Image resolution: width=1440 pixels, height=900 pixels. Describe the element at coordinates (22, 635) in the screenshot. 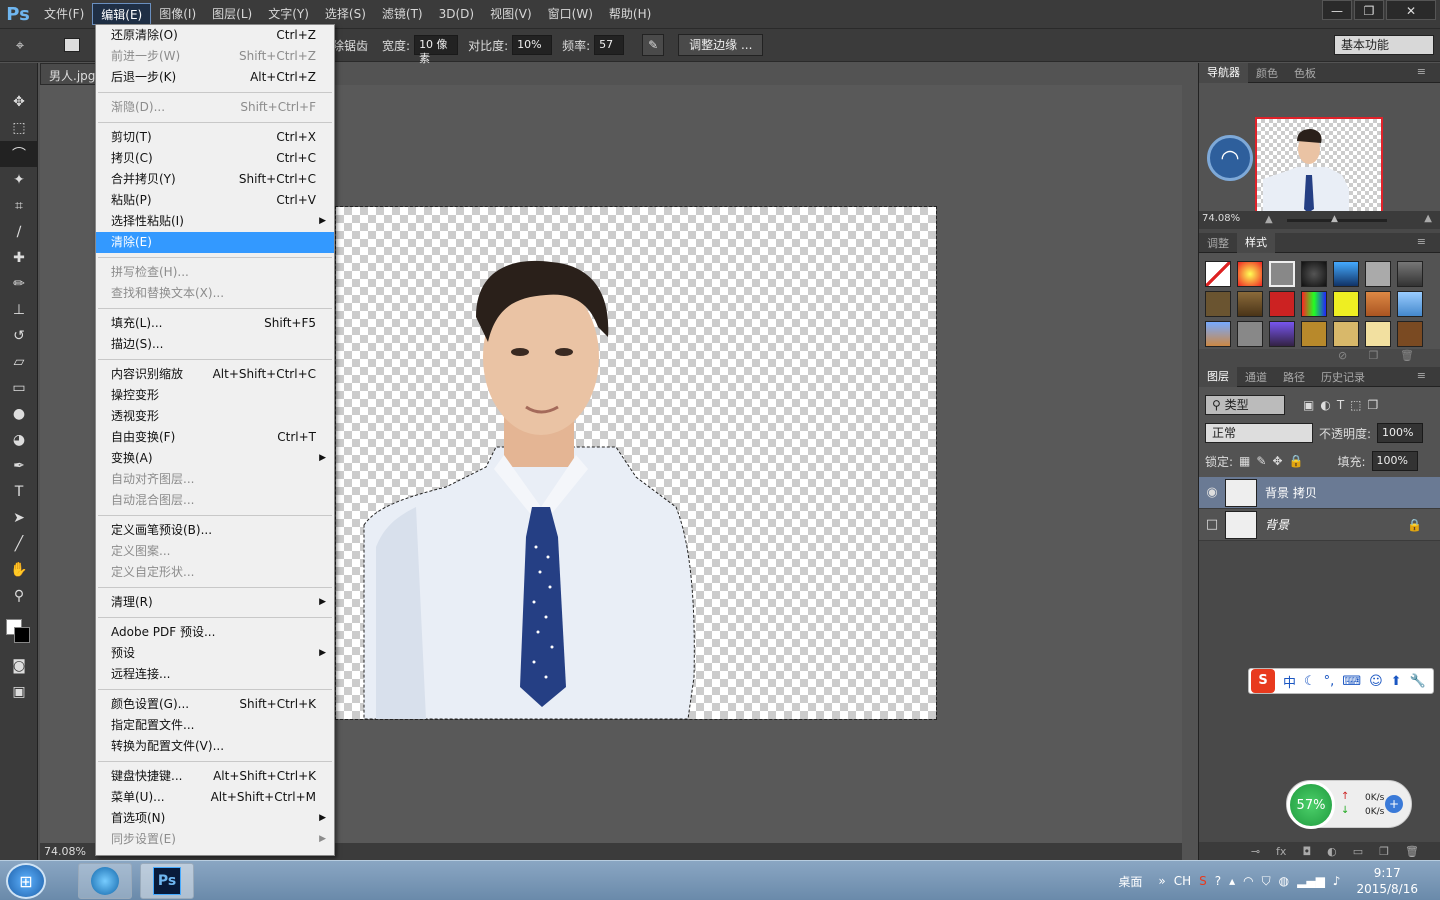

I see `background-color` at that location.